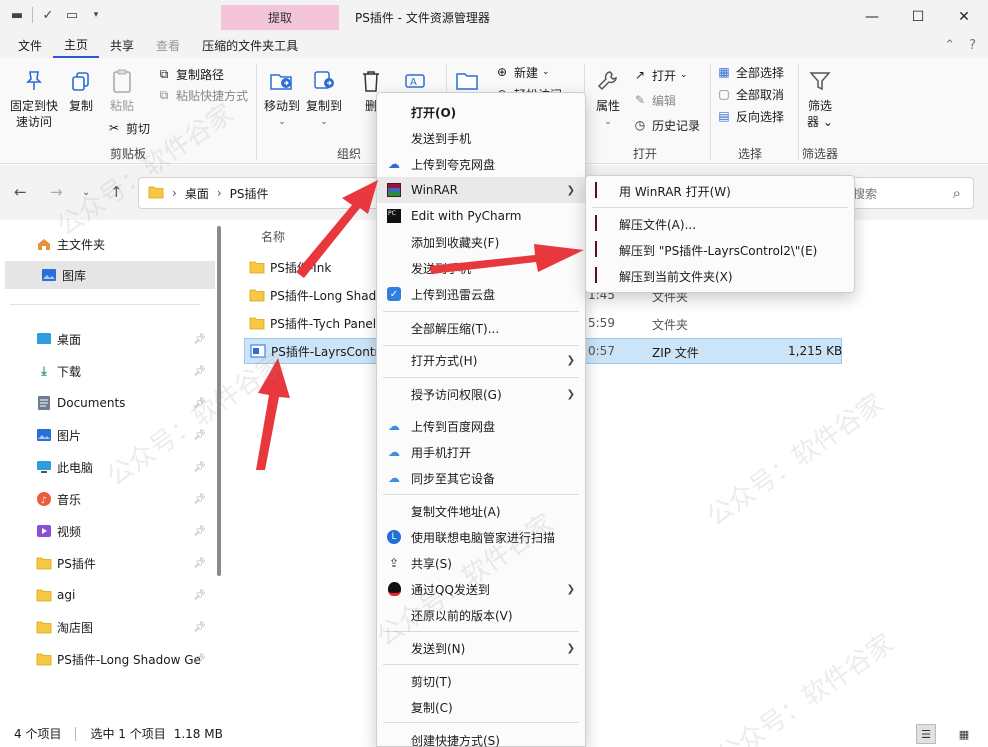 This screenshot has width=988, height=747. What do you see at coordinates (105, 563) in the screenshot?
I see `nav-item-ps-plugins: PS插件 📌︎` at bounding box center [105, 563].